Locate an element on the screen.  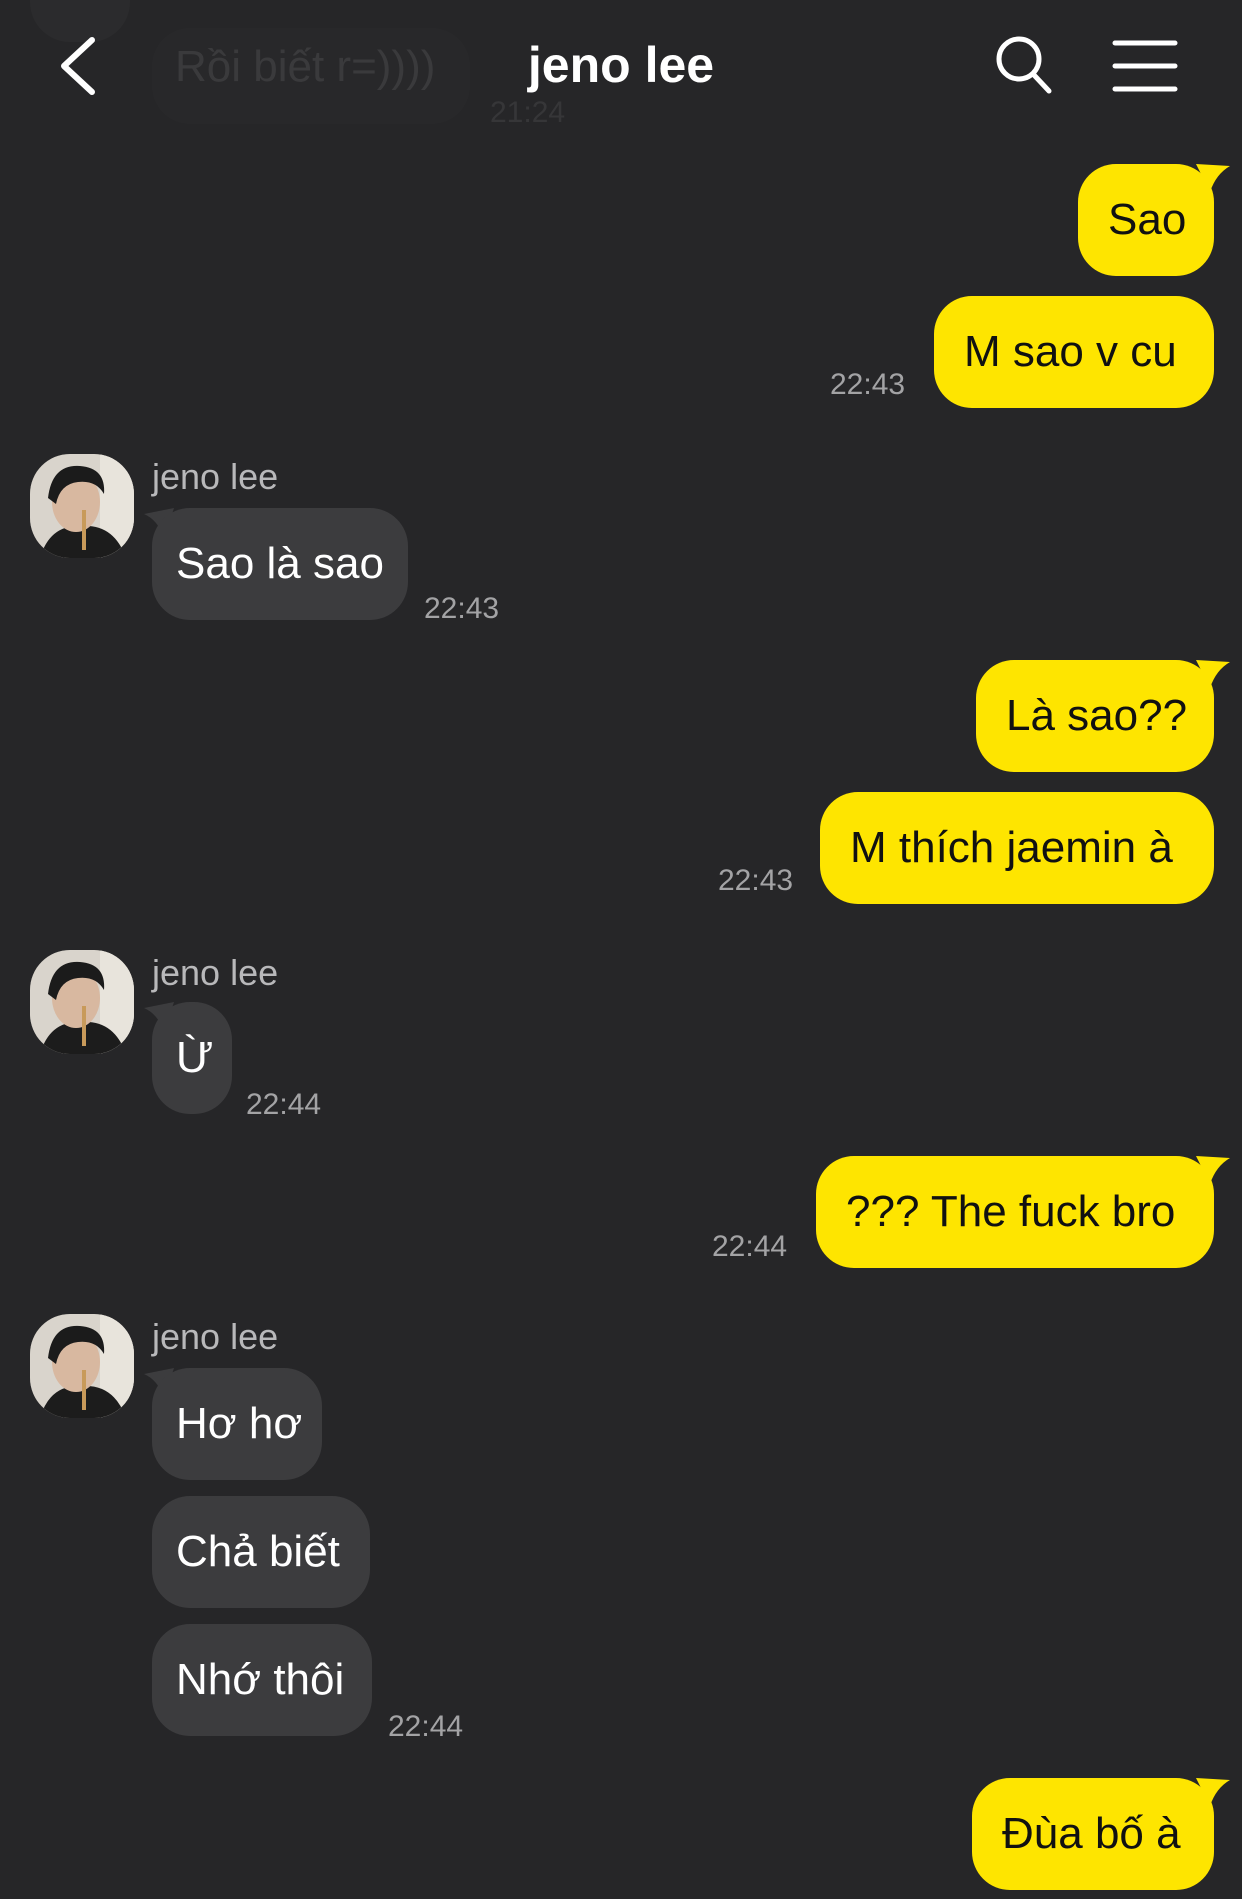
message-bubble-outgoing: M sao v cu is located at coordinates (1074, 352).